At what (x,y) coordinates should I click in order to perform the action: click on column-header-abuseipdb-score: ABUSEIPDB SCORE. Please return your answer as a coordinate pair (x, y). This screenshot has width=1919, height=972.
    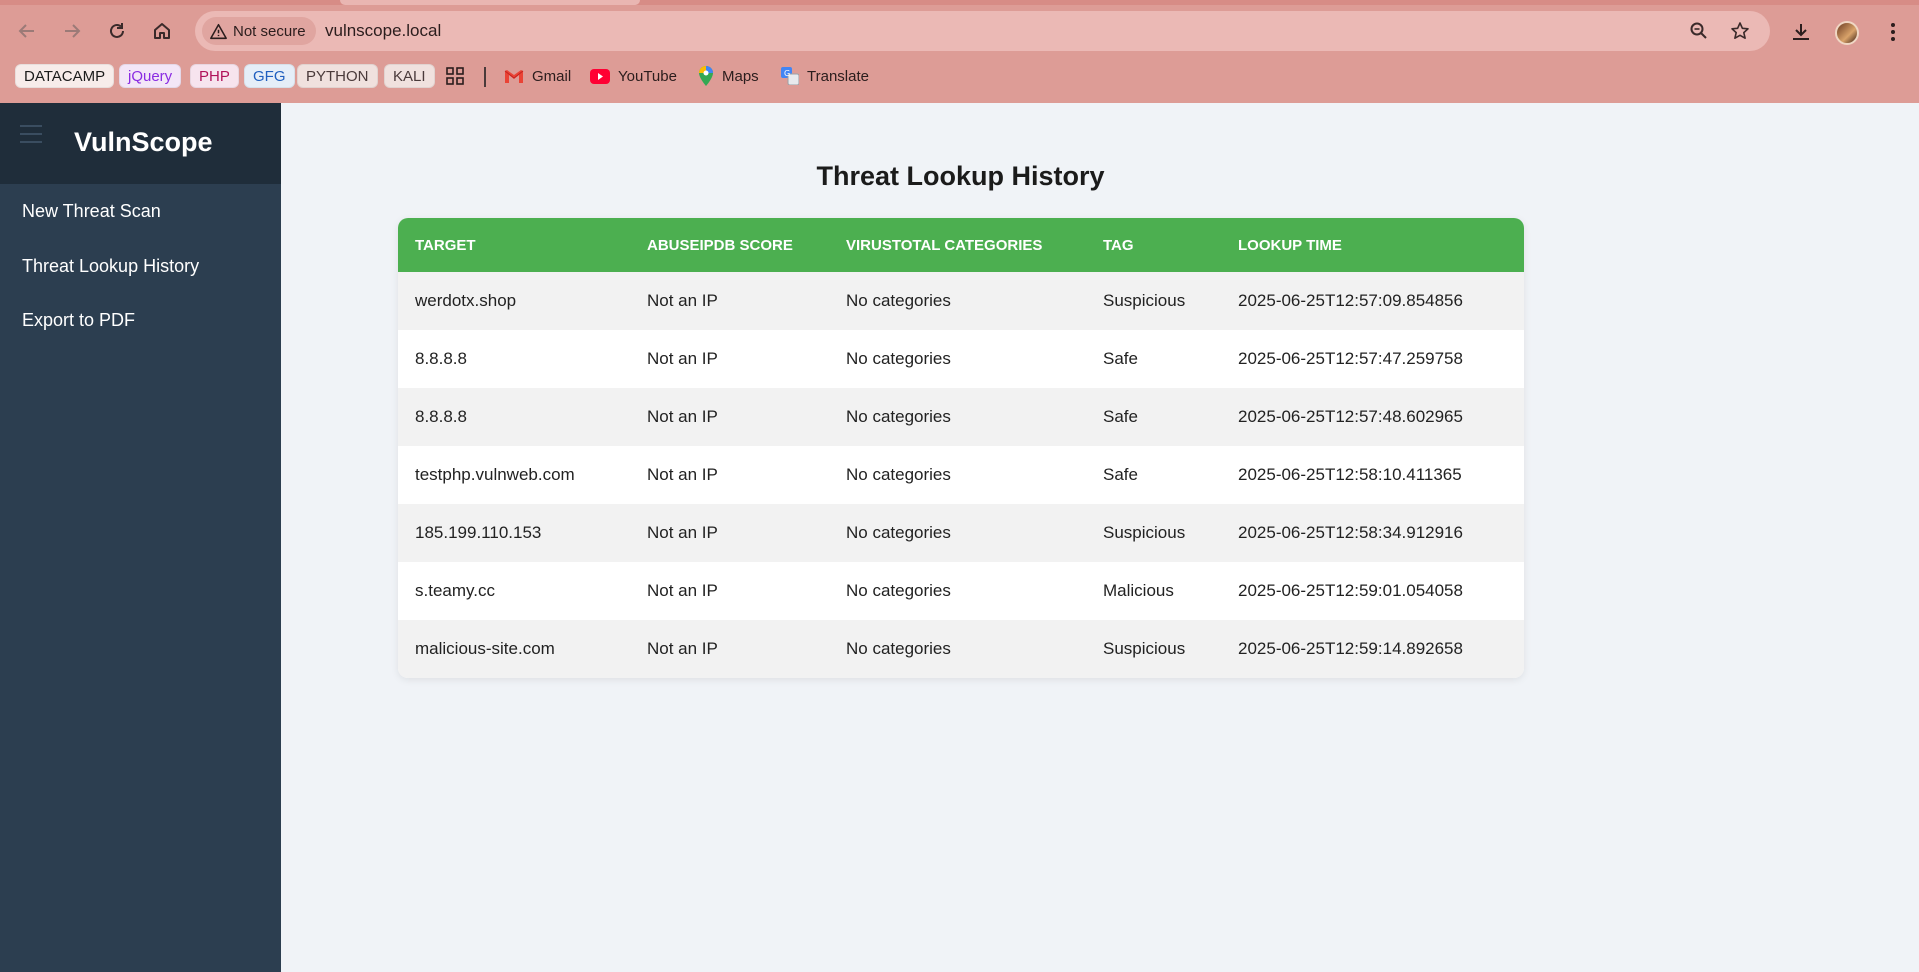
    Looking at the image, I should click on (720, 245).